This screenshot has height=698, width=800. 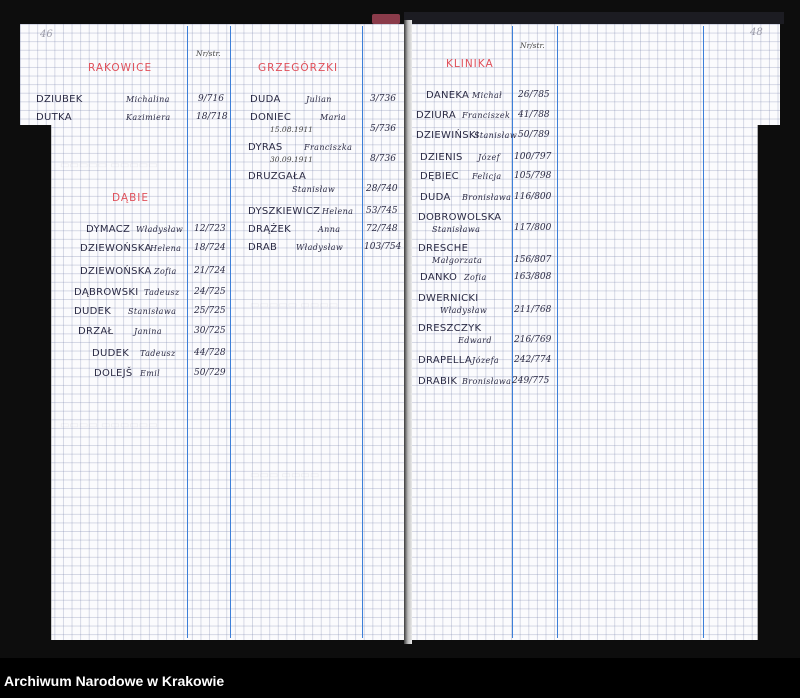 I want to click on entry-given-name: Józef, so click(x=489, y=157).